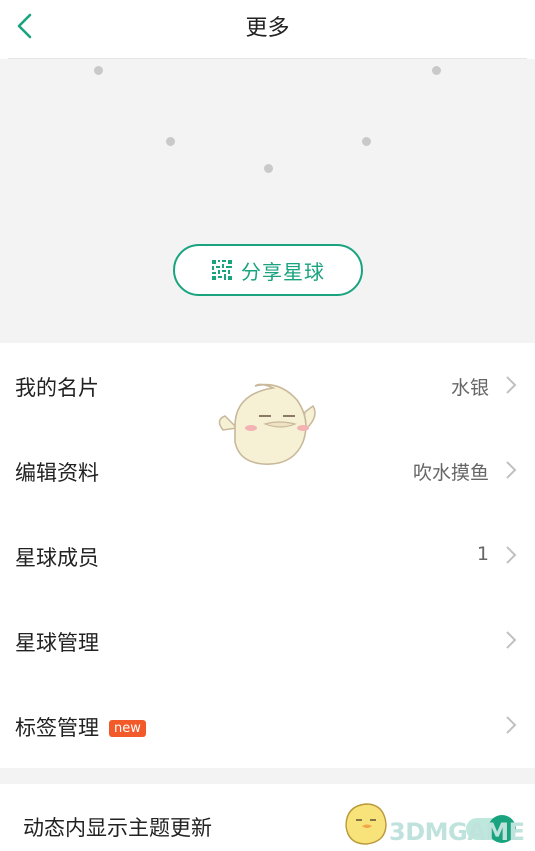 The height and width of the screenshot is (851, 535). I want to click on list-item-members: 星球成员 1, so click(267, 555).